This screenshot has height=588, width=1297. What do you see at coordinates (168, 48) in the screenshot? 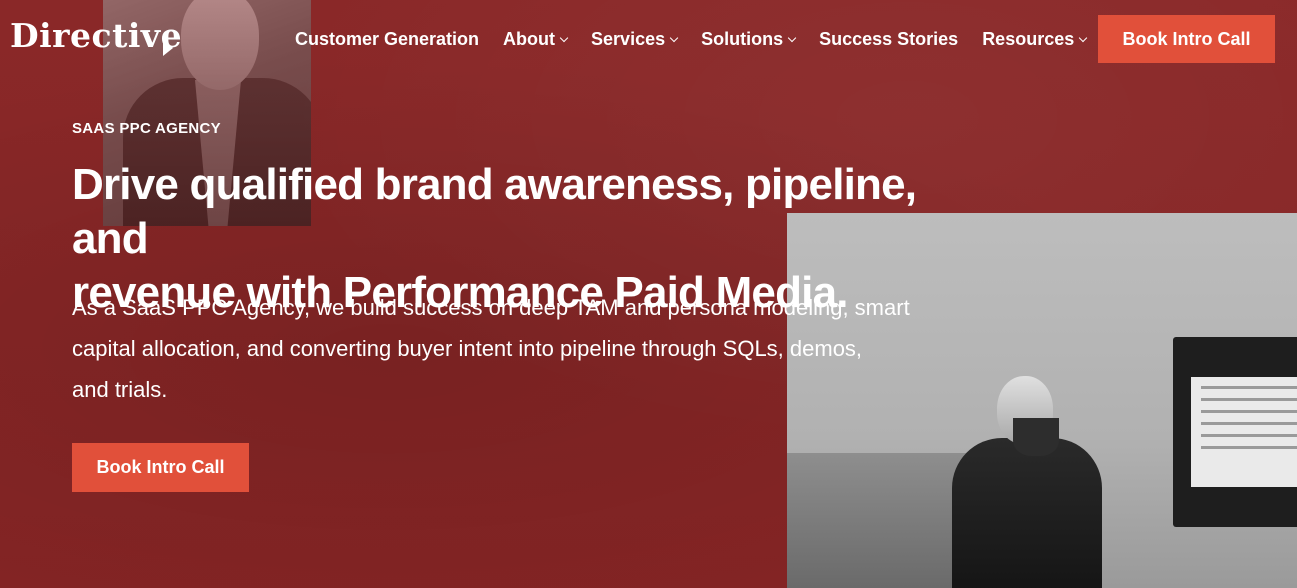
I see `logo-arrow-icon` at bounding box center [168, 48].